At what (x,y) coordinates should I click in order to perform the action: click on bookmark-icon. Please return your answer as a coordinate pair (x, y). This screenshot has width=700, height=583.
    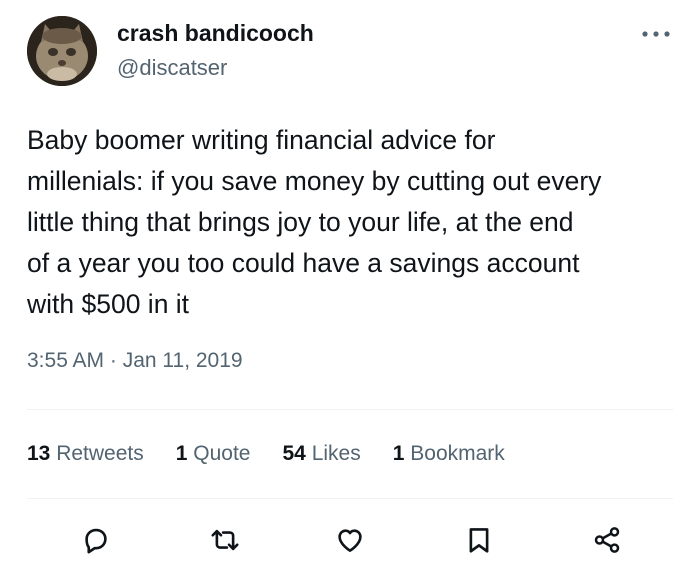
    Looking at the image, I should click on (479, 540).